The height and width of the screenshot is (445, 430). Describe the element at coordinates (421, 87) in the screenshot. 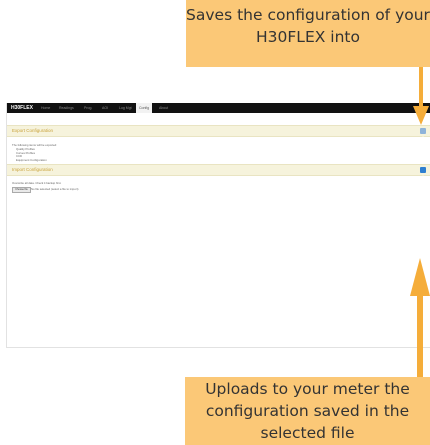

I see `export-arrow` at that location.